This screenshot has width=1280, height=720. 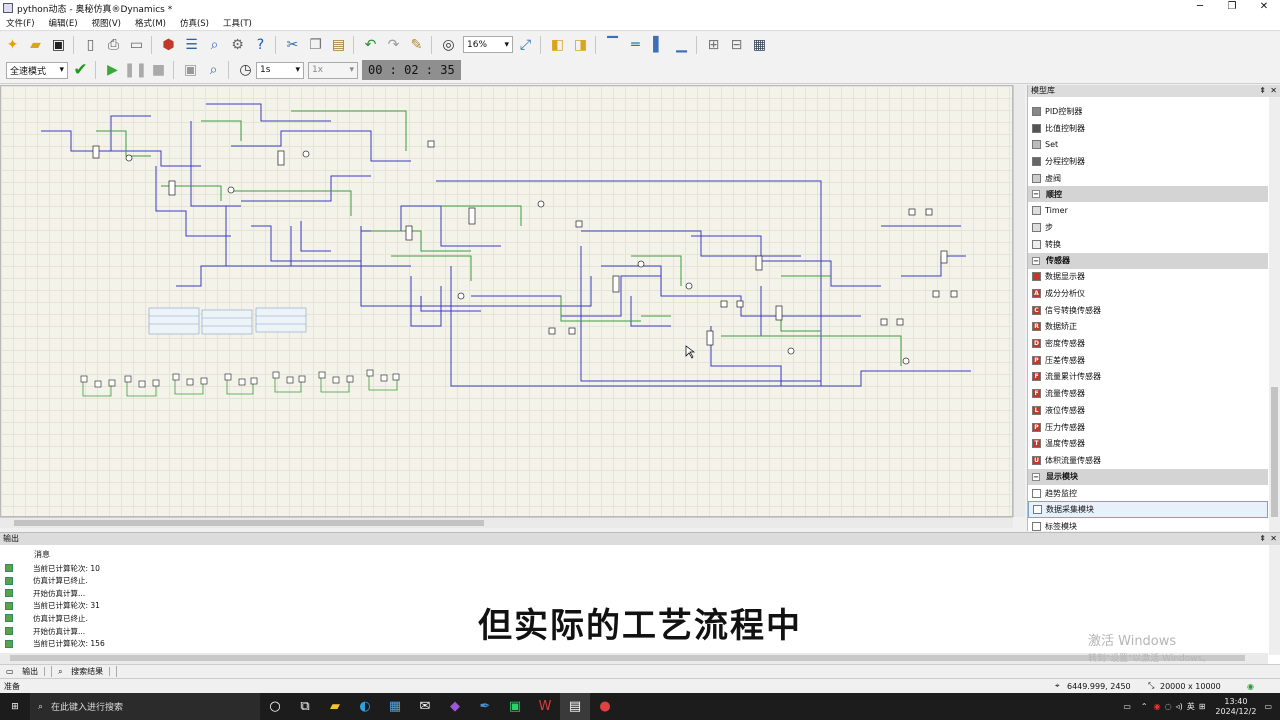 What do you see at coordinates (1148, 194) in the screenshot?
I see `library-category: − 顺控` at bounding box center [1148, 194].